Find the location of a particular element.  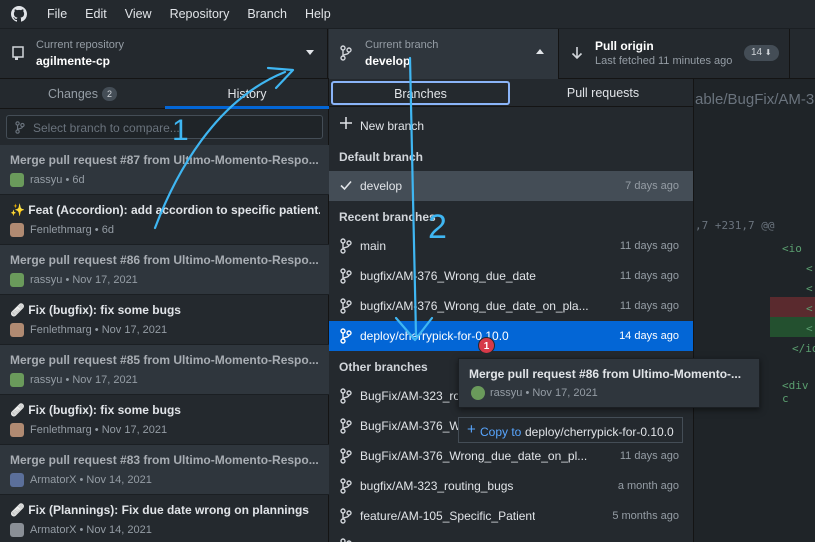

tab-pull-requests: Pull requests is located at coordinates (602, 93).